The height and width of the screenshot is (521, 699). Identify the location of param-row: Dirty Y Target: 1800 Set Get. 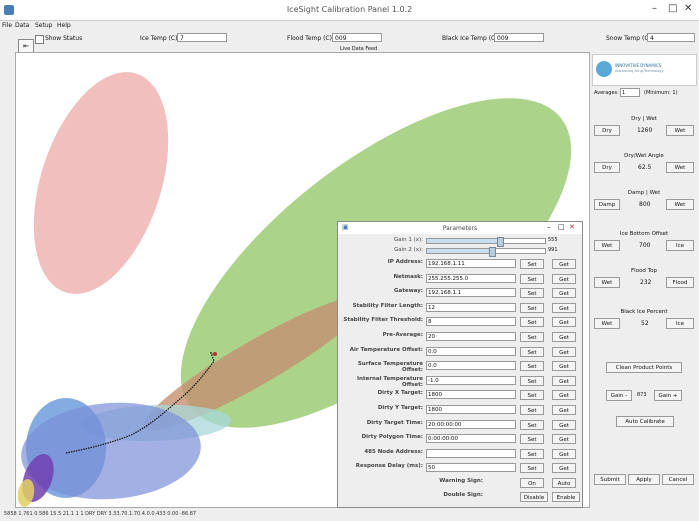
(460, 411).